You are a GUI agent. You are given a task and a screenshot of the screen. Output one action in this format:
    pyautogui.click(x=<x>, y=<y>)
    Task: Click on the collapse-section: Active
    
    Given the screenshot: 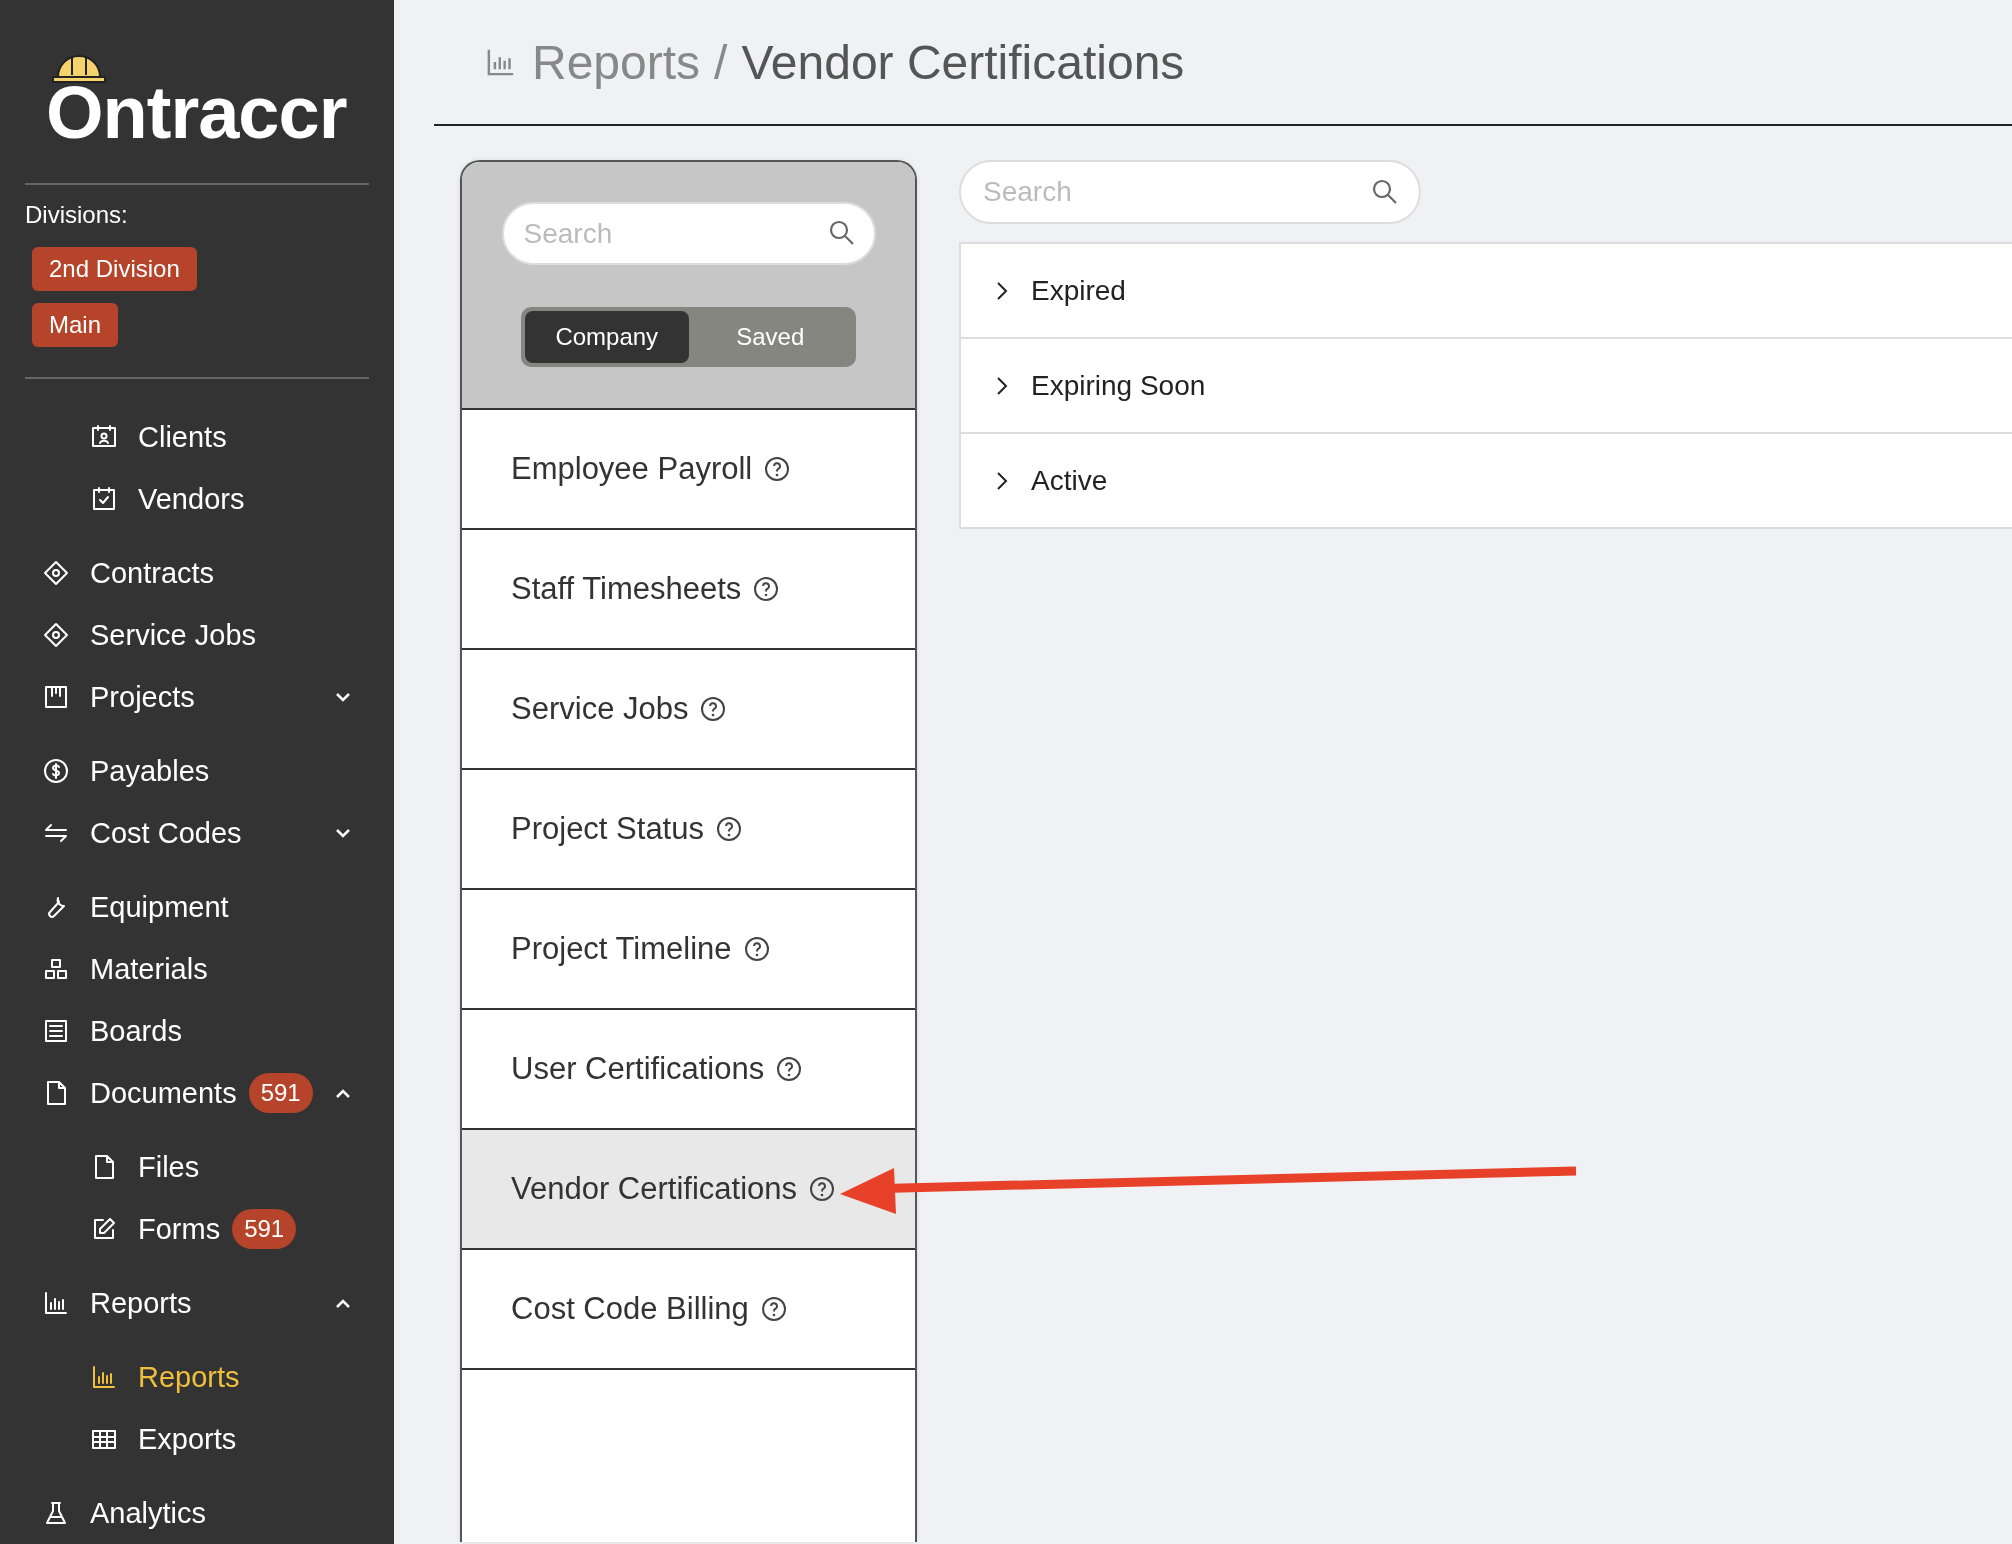 What is the action you would take?
    pyautogui.click(x=1486, y=480)
    